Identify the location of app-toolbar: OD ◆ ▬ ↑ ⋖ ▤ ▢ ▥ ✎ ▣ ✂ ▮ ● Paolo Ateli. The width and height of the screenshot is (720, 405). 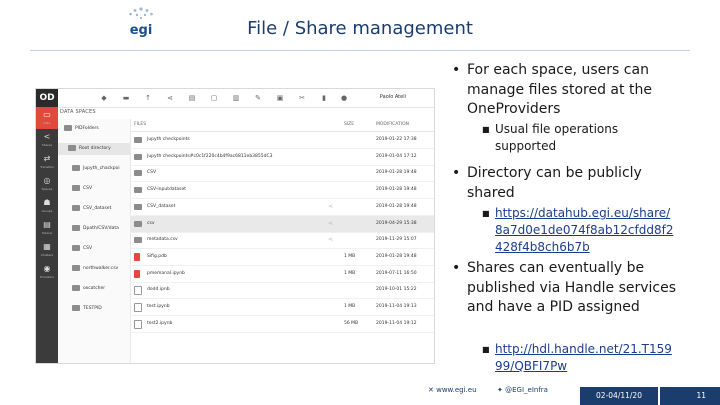
(235, 98).